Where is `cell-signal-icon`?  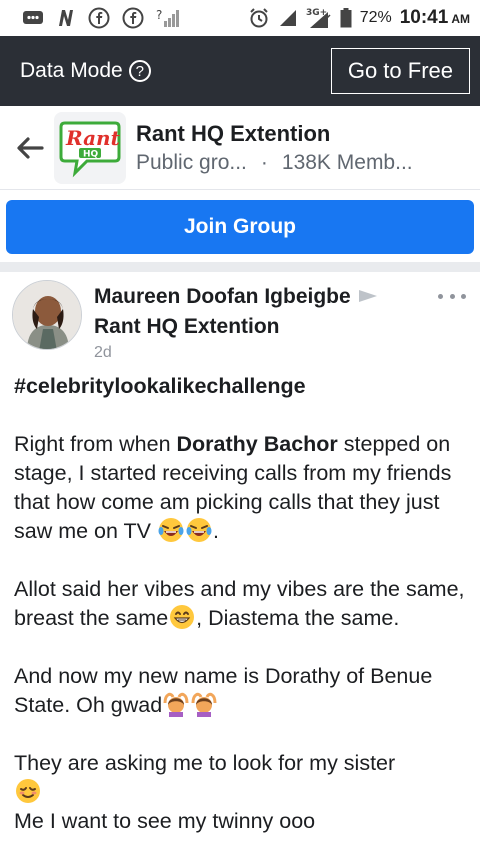
cell-signal-icon is located at coordinates (288, 18).